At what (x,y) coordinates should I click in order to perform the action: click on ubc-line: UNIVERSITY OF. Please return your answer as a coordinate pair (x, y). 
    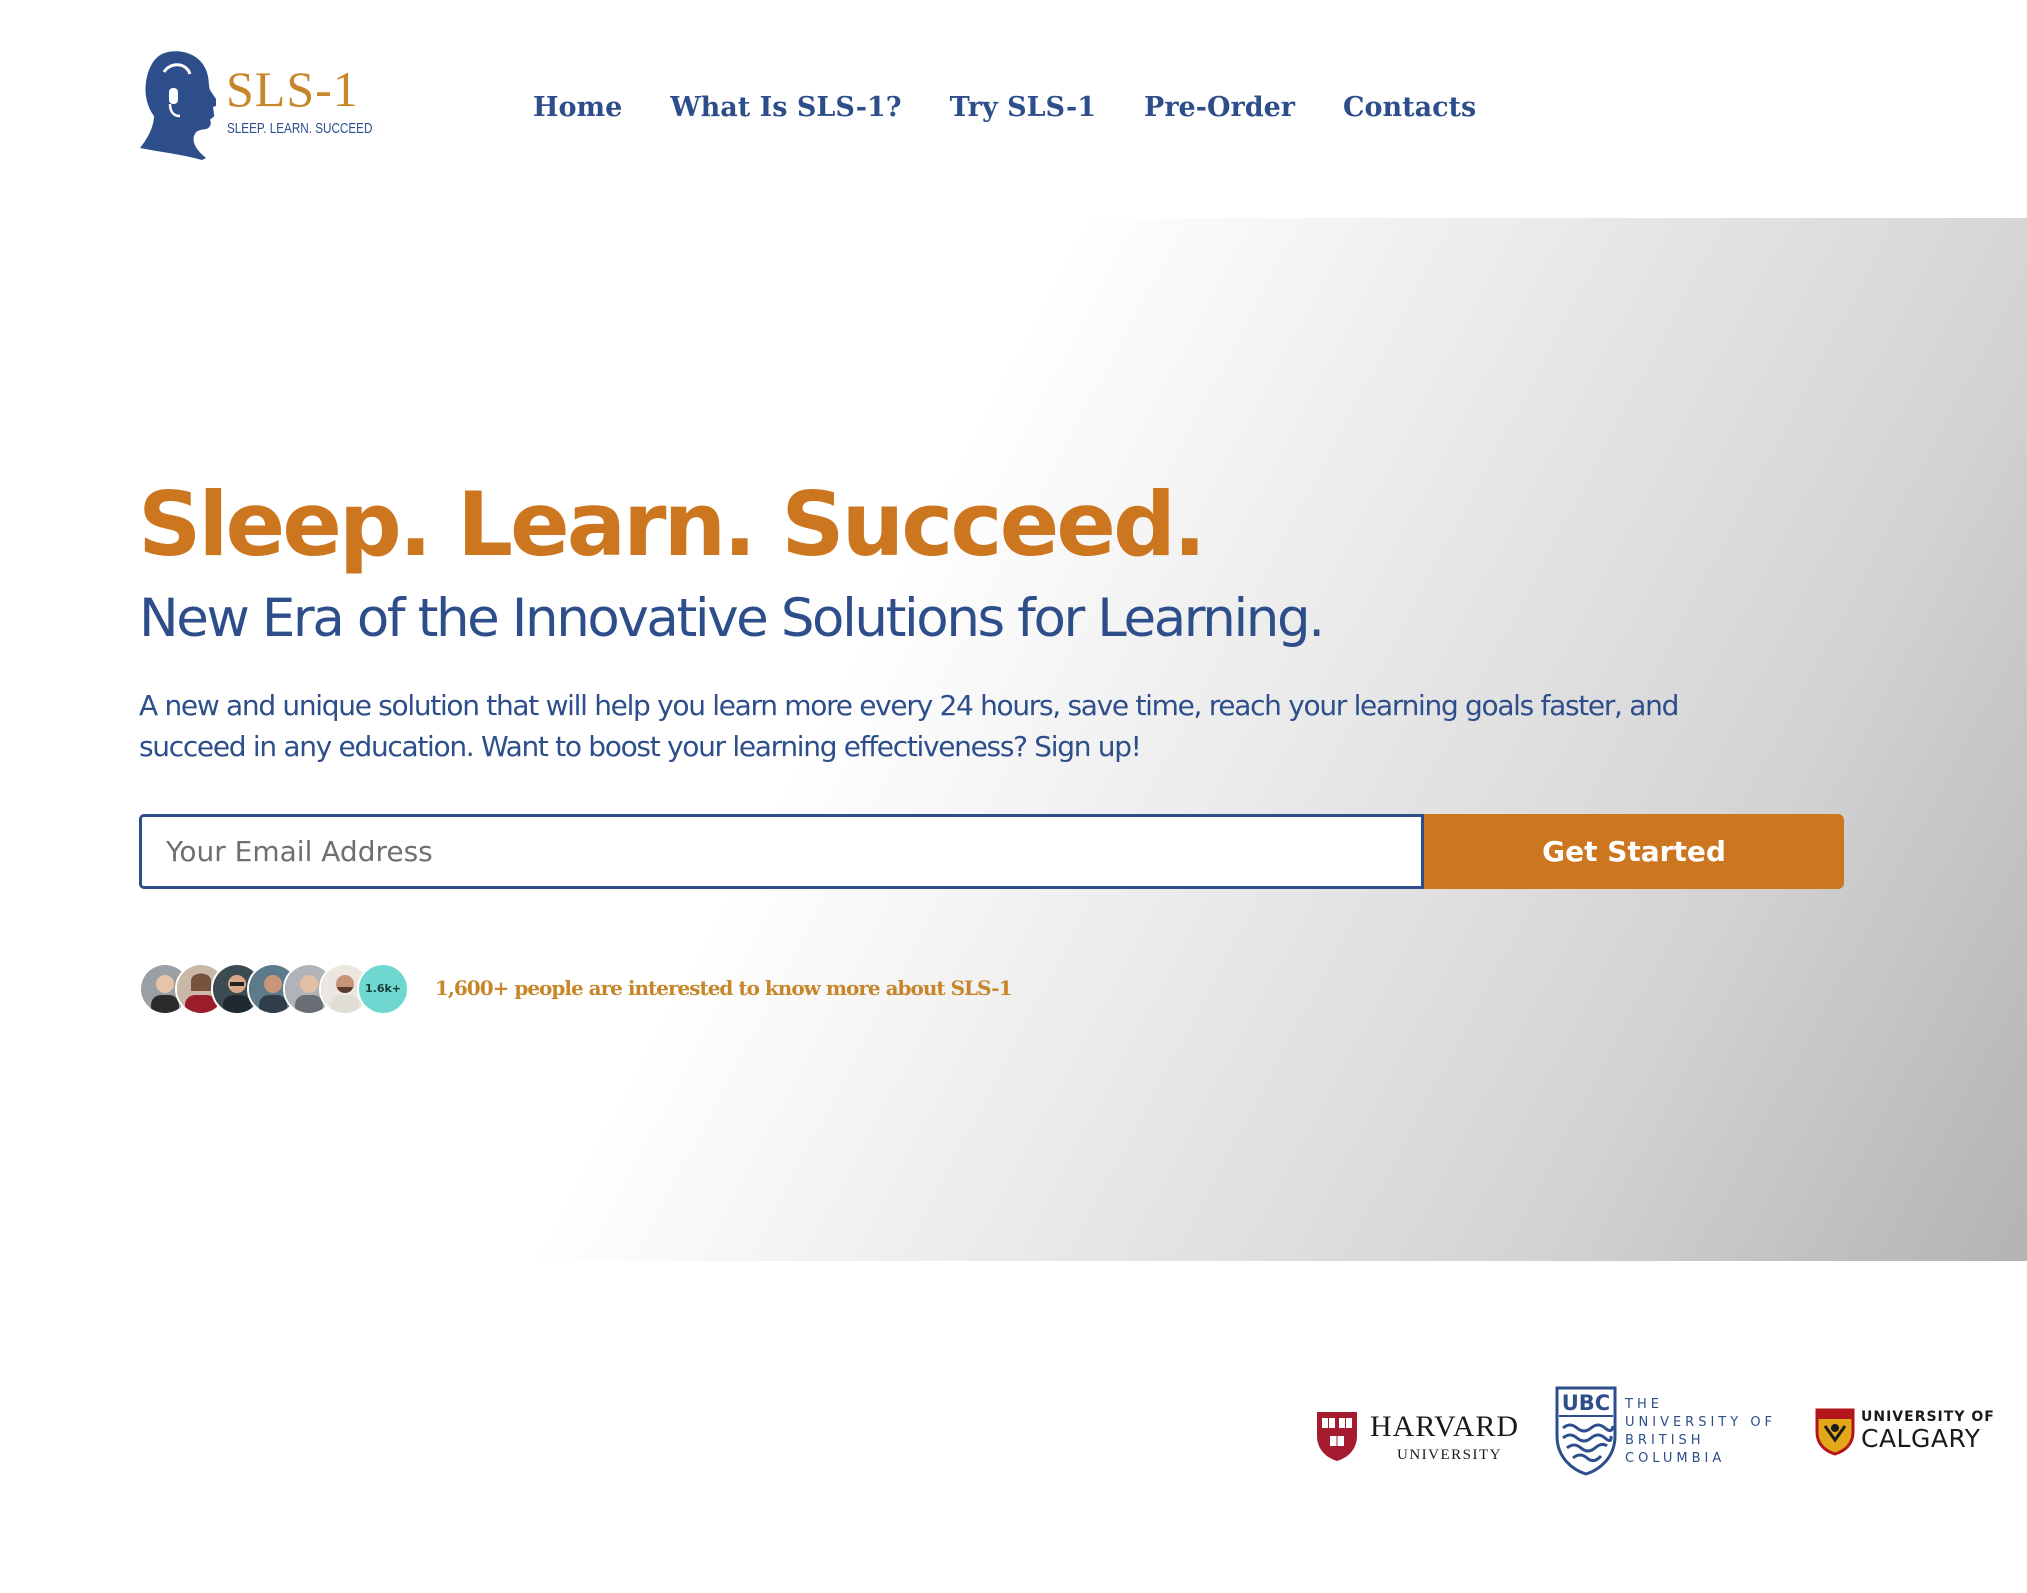
    Looking at the image, I should click on (1701, 1422).